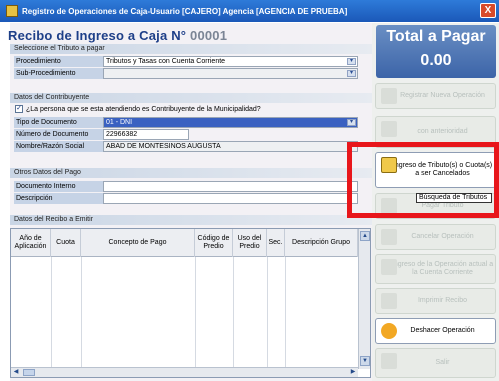 The height and width of the screenshot is (381, 499). What do you see at coordinates (58, 122) in the screenshot?
I see `tipo-documento-label: Tipo de Documento` at bounding box center [58, 122].